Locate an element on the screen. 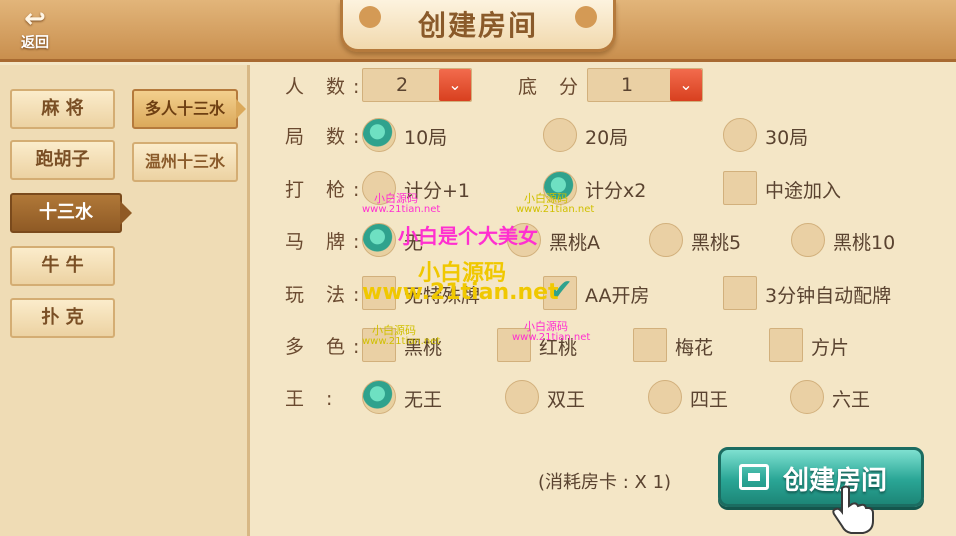 This screenshot has width=956, height=536. option-label: 无特殊牌 is located at coordinates (442, 296).